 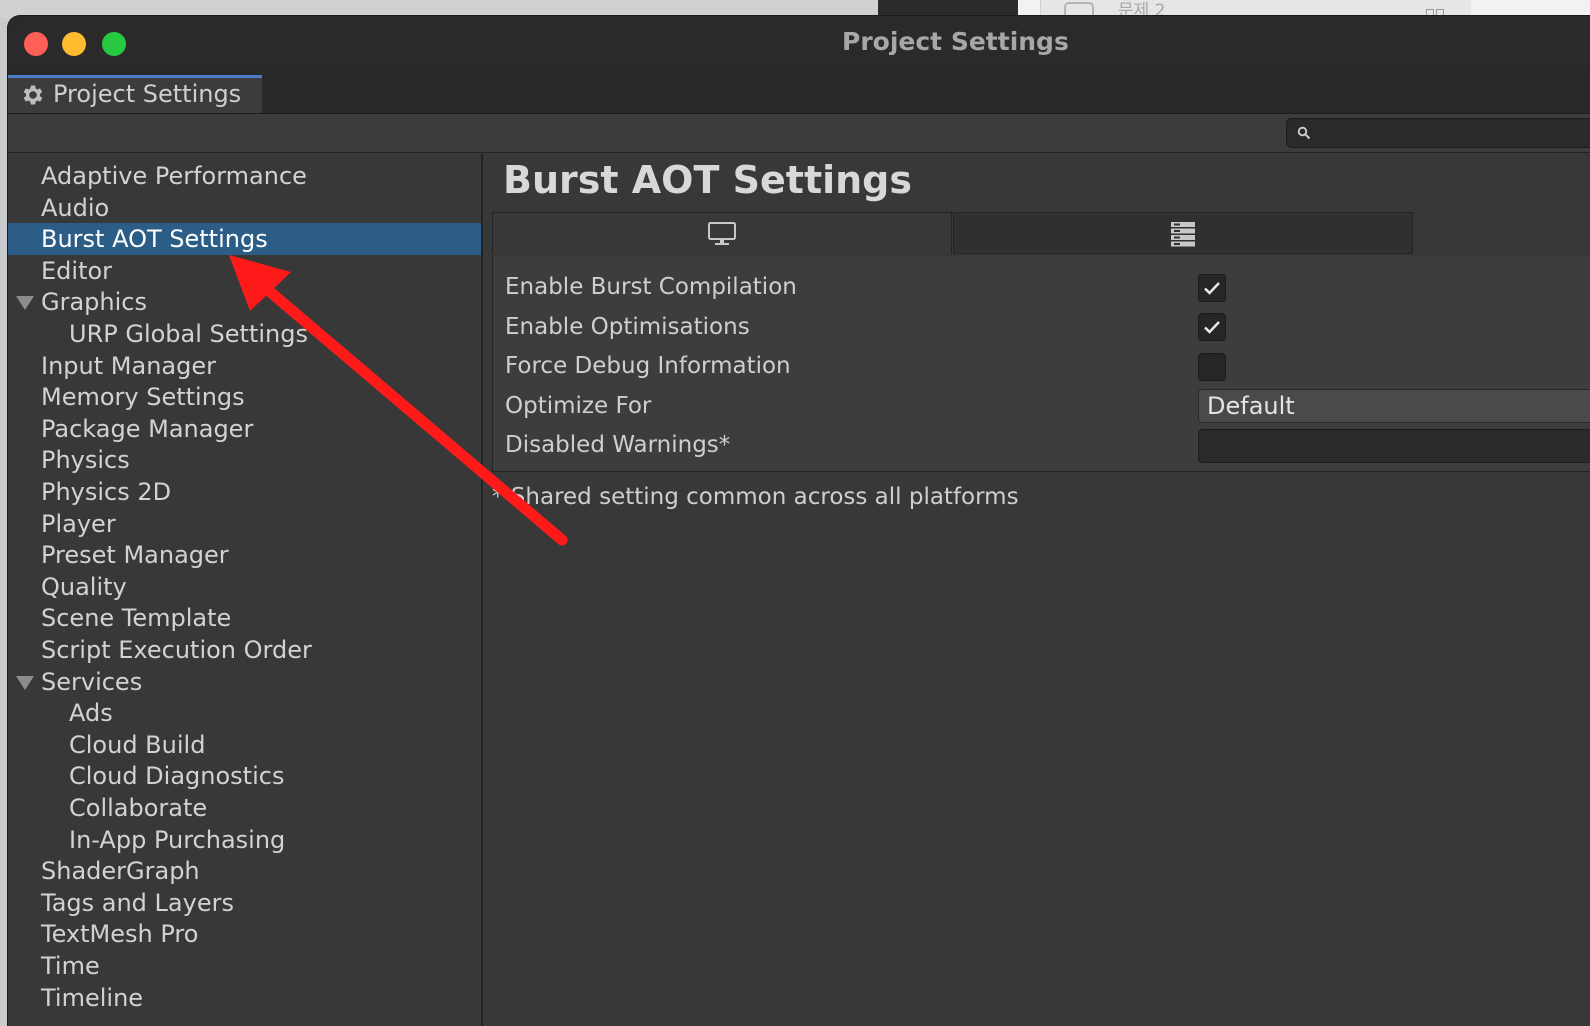 What do you see at coordinates (708, 180) in the screenshot?
I see `page-title: Burst AOT Settings` at bounding box center [708, 180].